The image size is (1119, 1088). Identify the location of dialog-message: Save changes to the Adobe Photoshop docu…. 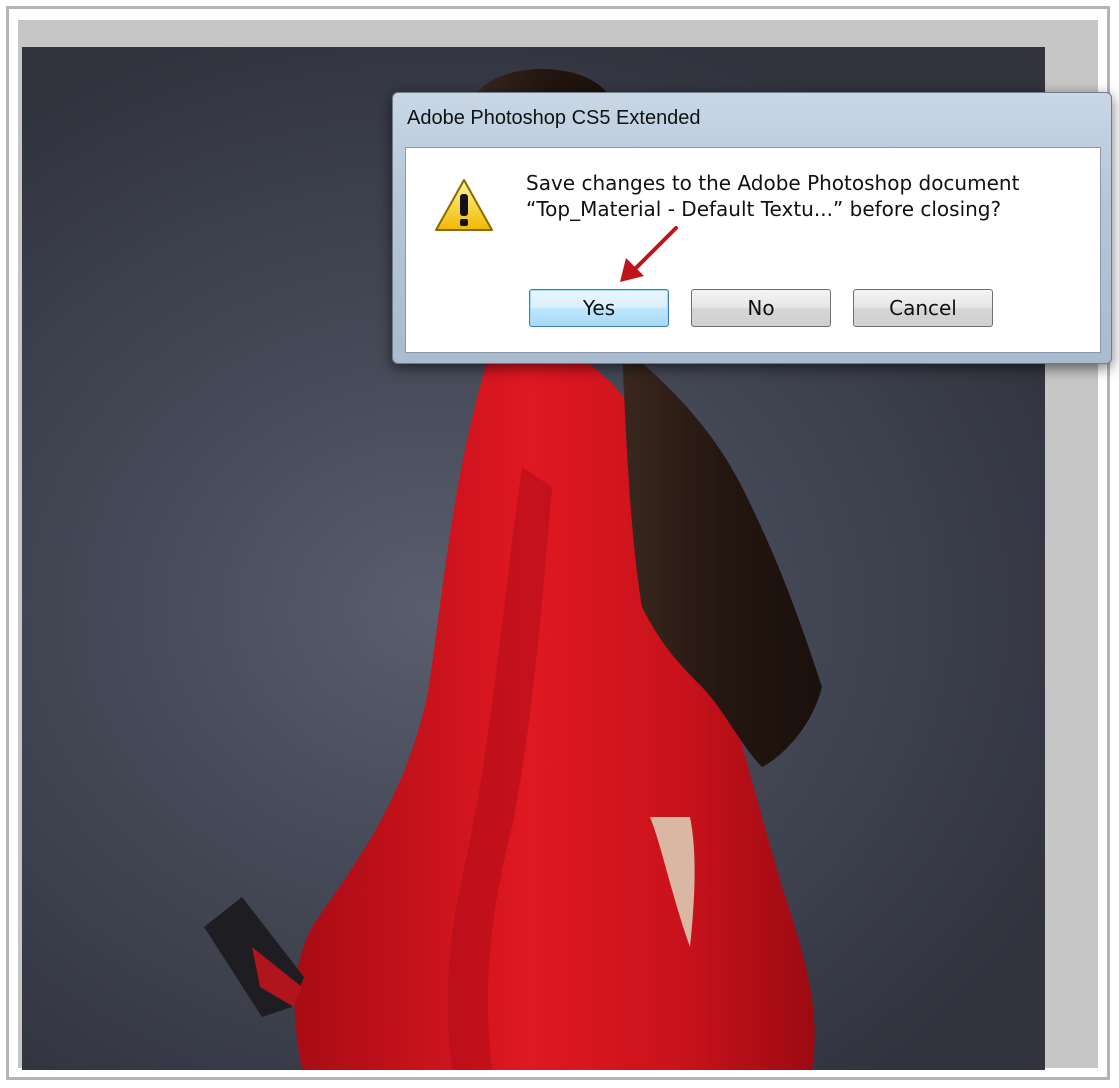
(811, 196).